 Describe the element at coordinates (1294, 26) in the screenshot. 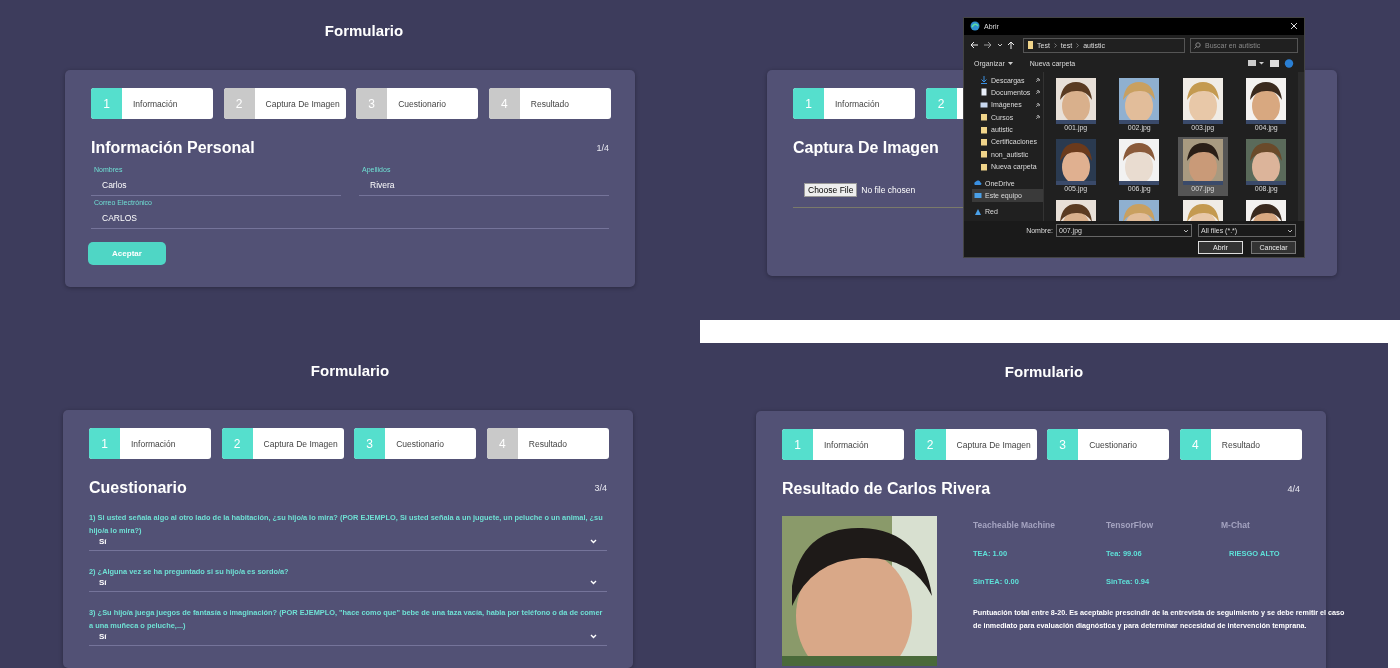

I see `close-icon` at that location.